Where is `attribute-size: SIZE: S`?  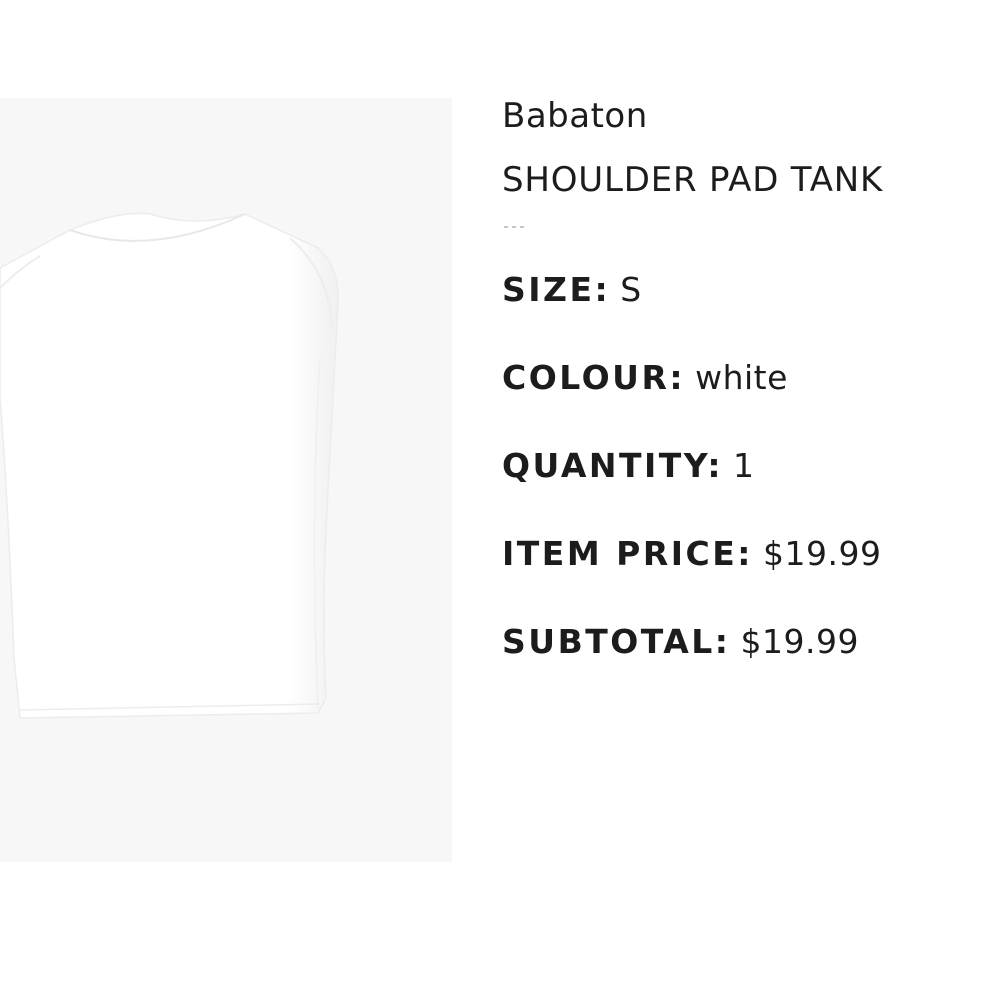
attribute-size: SIZE: S is located at coordinates (742, 290).